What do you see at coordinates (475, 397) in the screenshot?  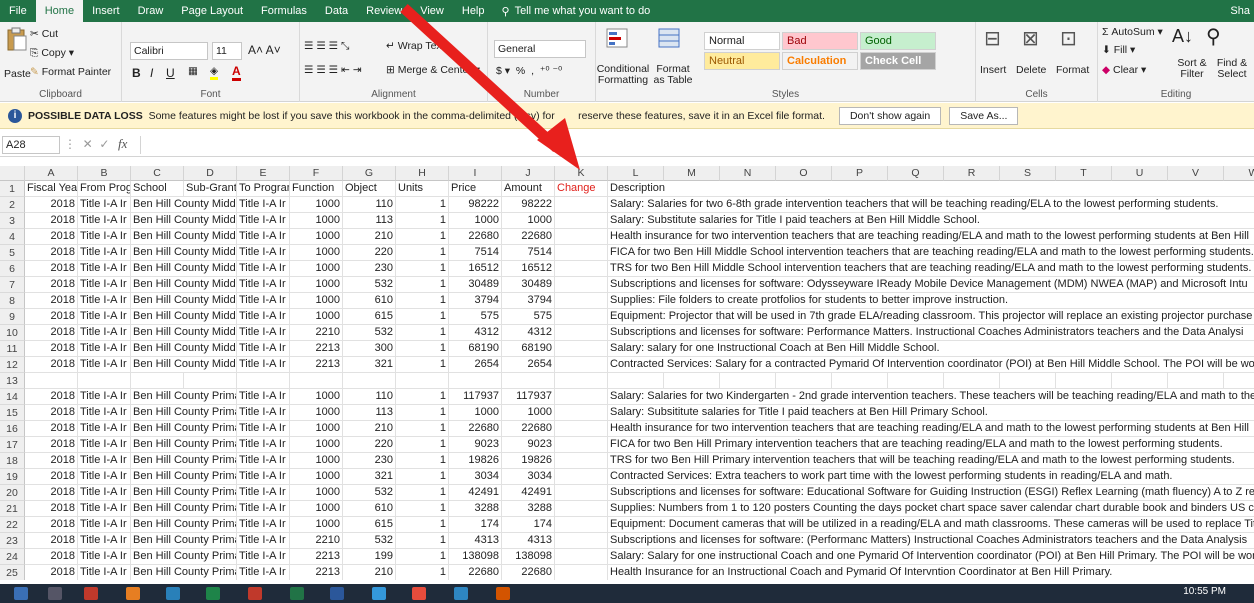 I see `cell: 117937` at bounding box center [475, 397].